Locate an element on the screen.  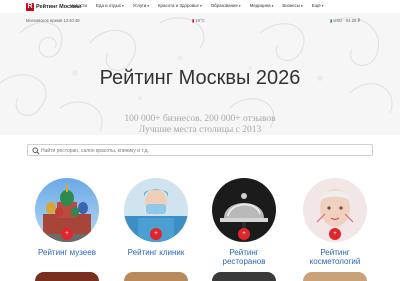
currency-icon: ▮ is located at coordinates (331, 20).